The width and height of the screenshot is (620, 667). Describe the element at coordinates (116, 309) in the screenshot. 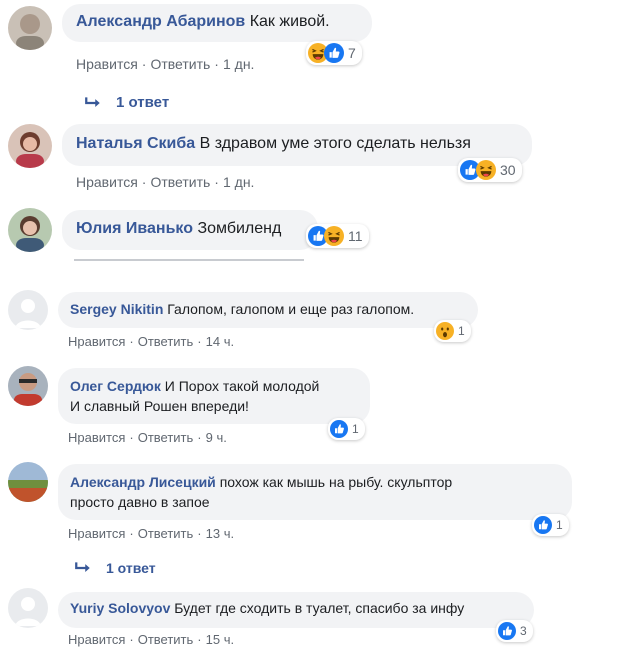

I see `comment-author: Sergey Nikitin` at that location.